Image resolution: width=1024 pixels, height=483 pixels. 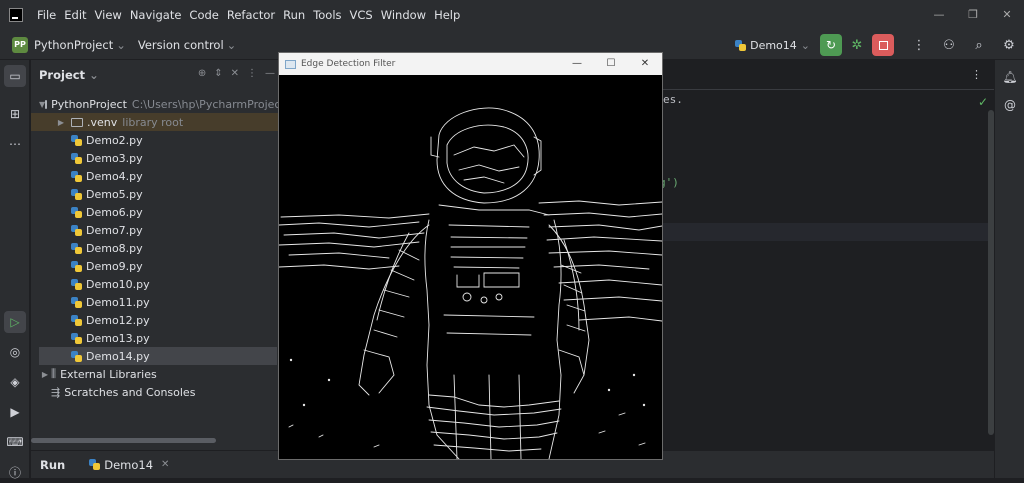 I want to click on tree-item-file: Demo11.py, so click(x=155, y=302).